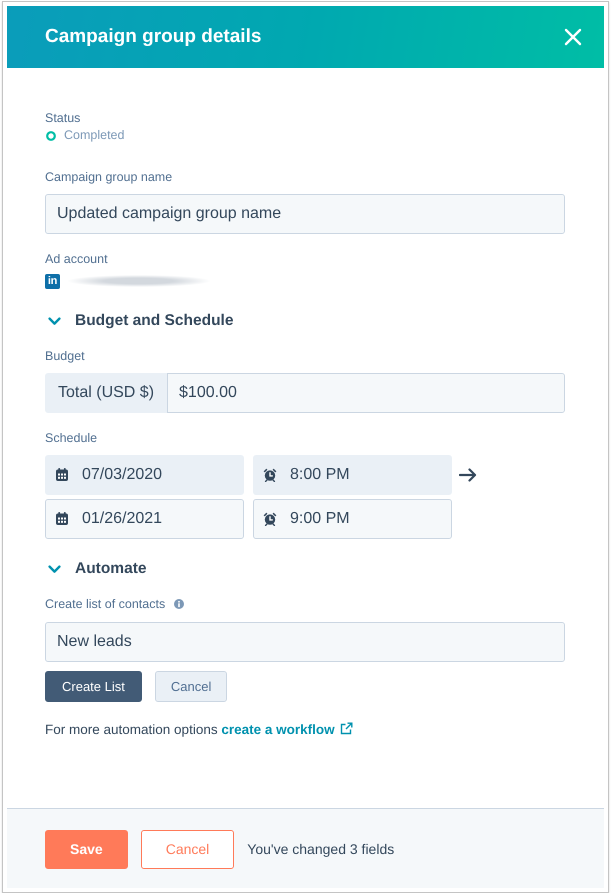 This screenshot has width=611, height=896. I want to click on external-link-icon, so click(346, 728).